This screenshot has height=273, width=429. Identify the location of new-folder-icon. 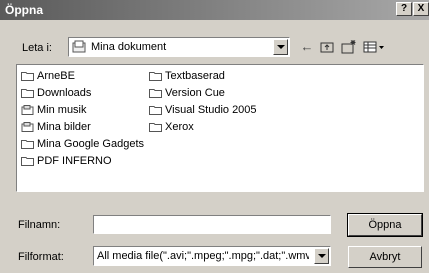
(349, 47).